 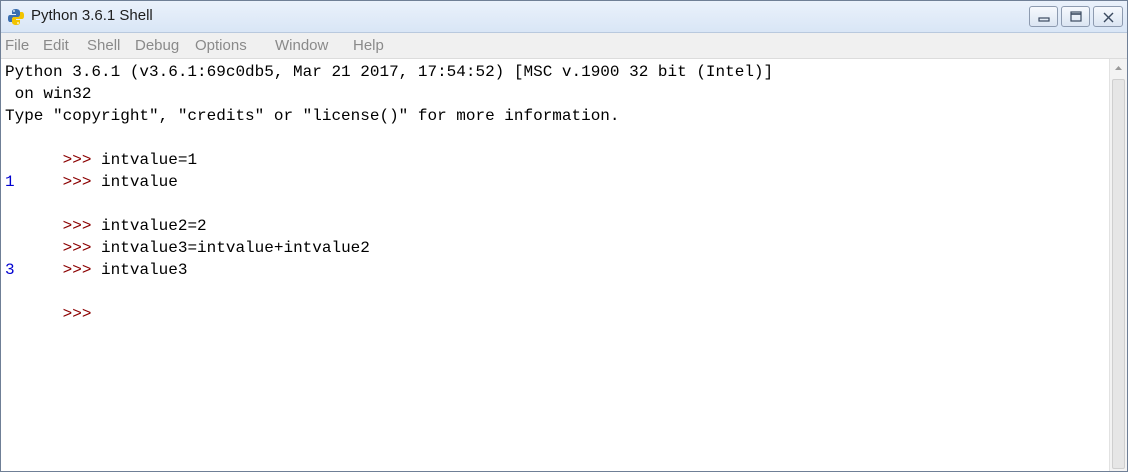 I want to click on close-button, so click(x=1108, y=16).